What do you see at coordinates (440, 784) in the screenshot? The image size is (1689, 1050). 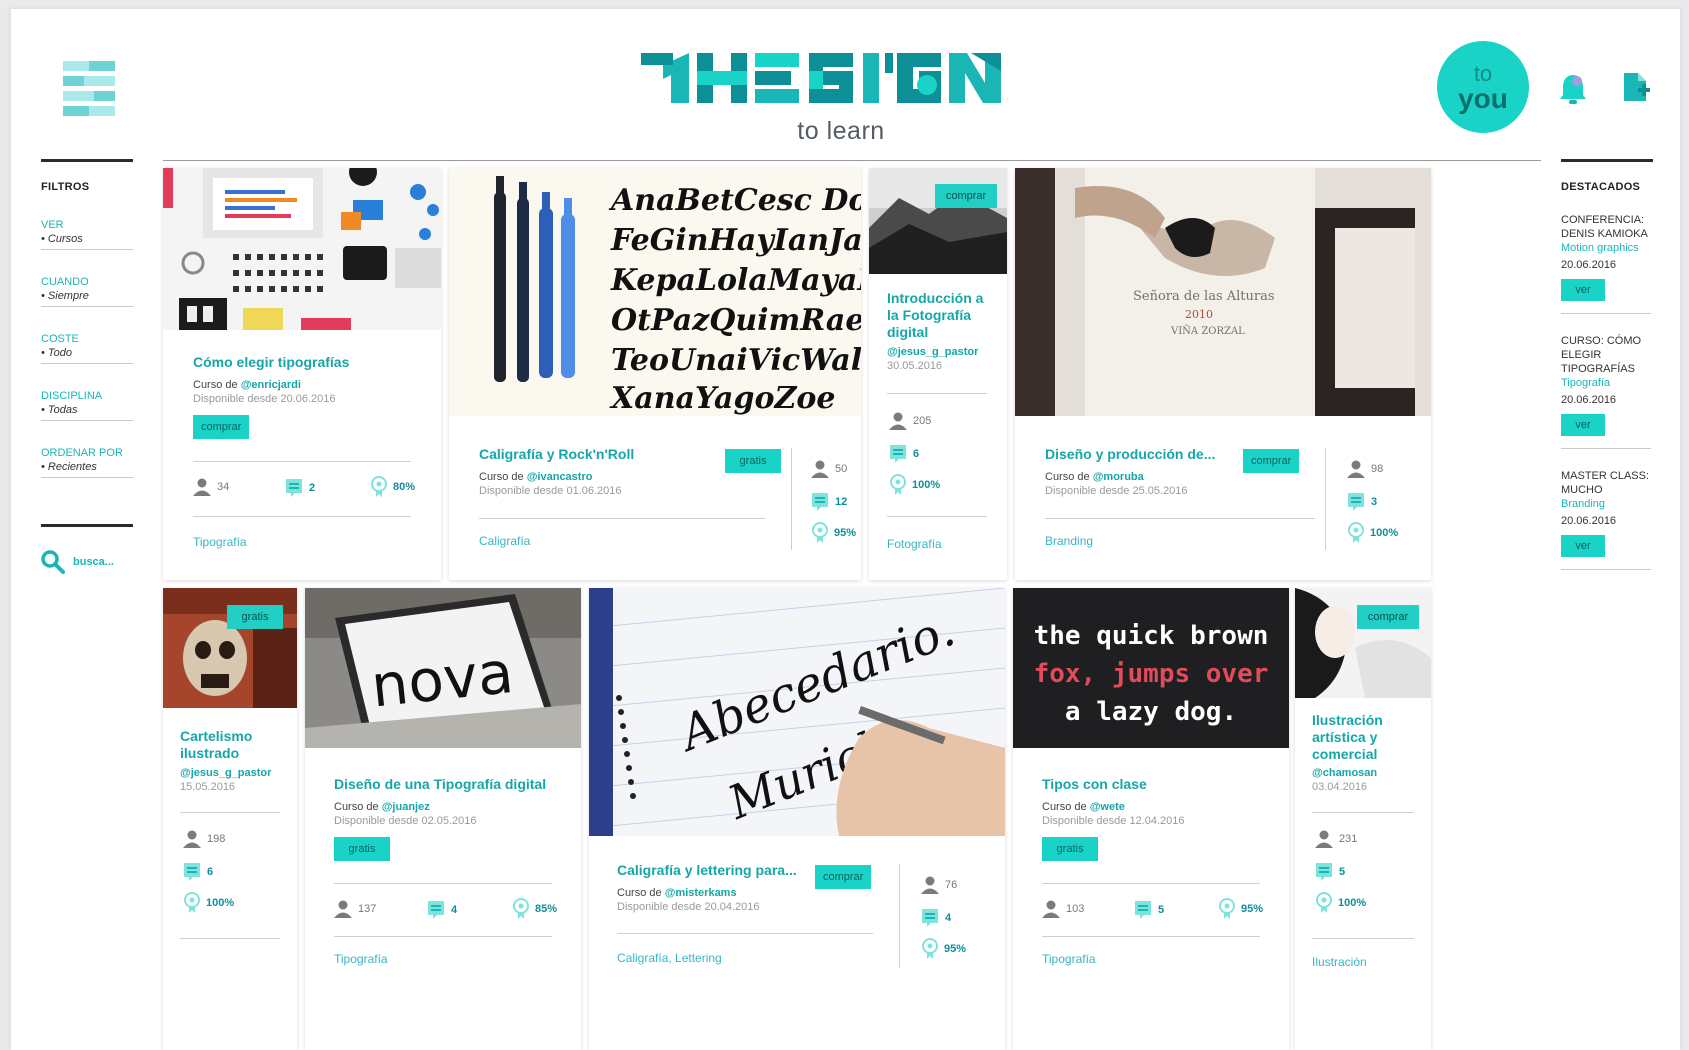 I see `course-title: Diseño de una Tipografía digital` at bounding box center [440, 784].